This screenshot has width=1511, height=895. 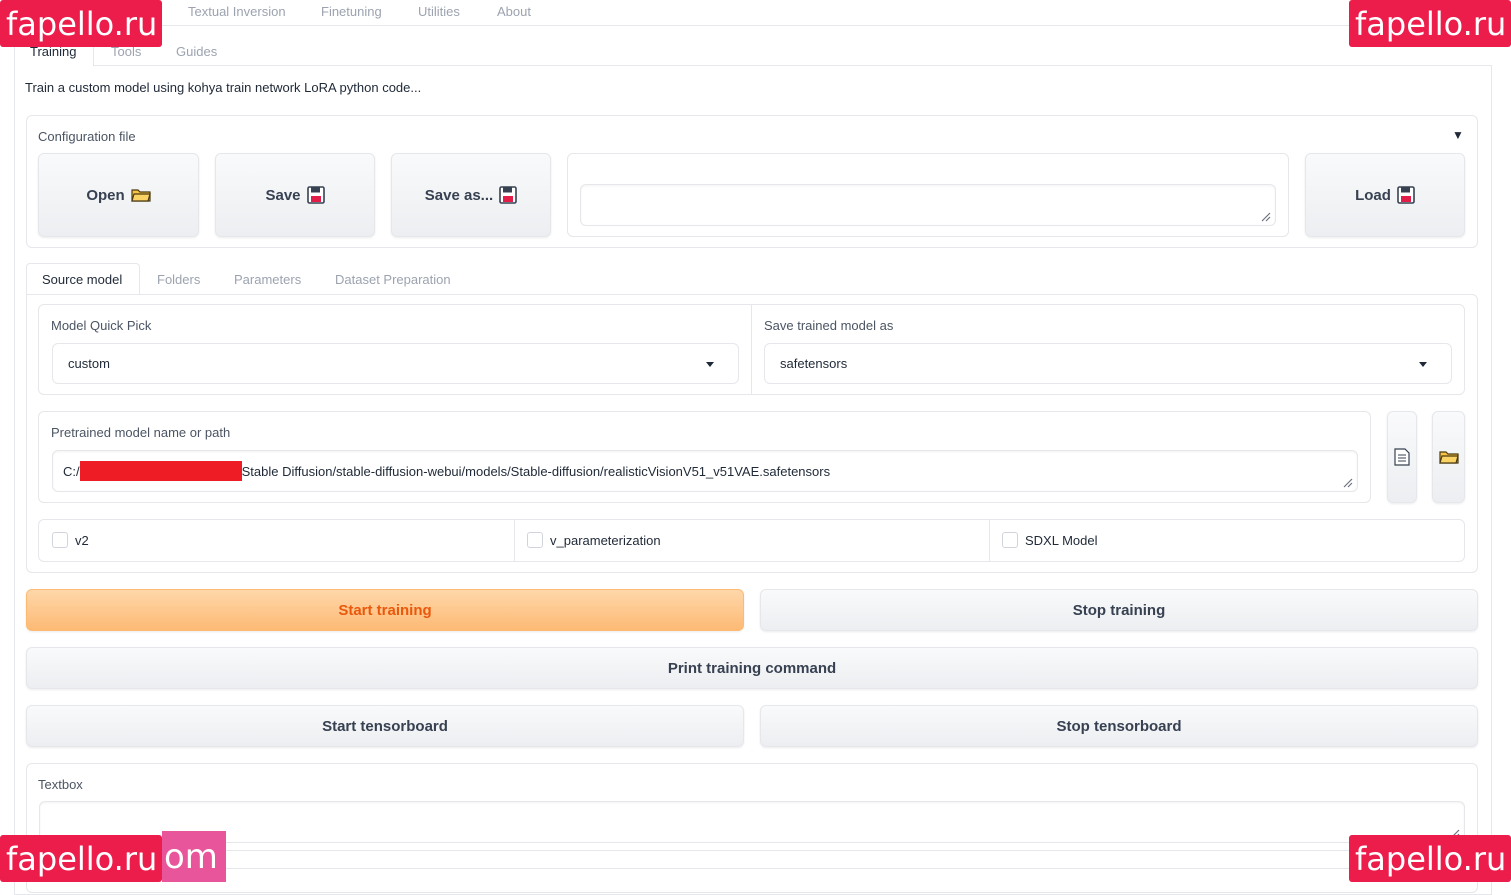 I want to click on collapse-toggle-icon: ▼, so click(x=1458, y=135).